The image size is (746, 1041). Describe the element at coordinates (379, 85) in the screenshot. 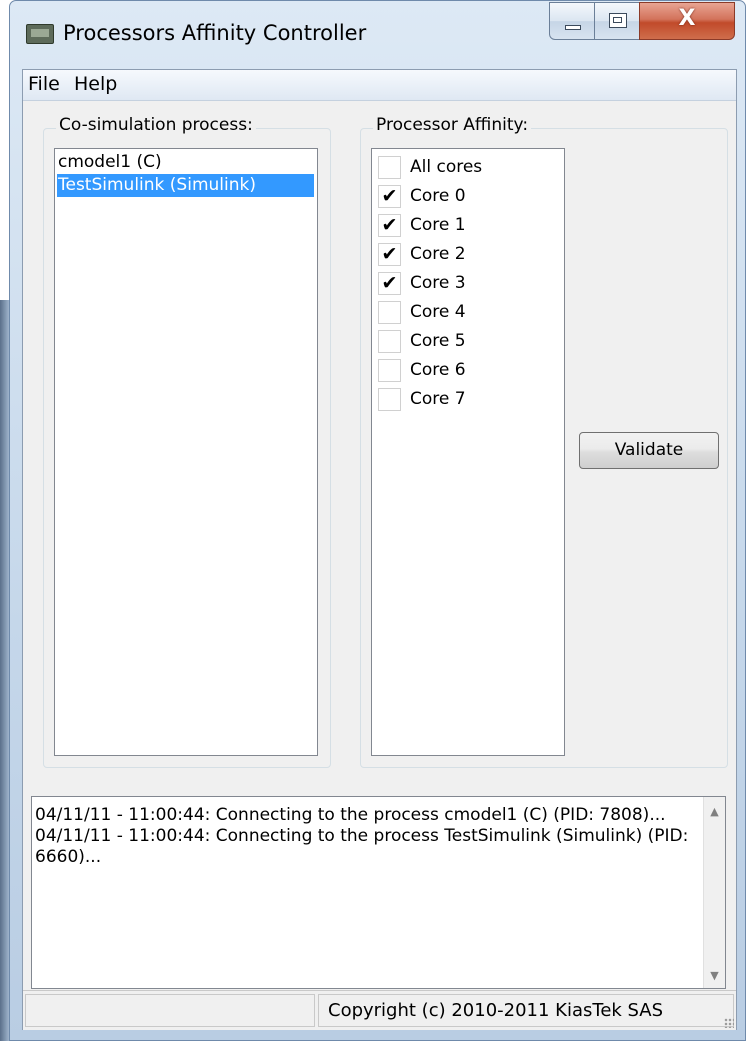

I see `menu-bar: File Help` at that location.